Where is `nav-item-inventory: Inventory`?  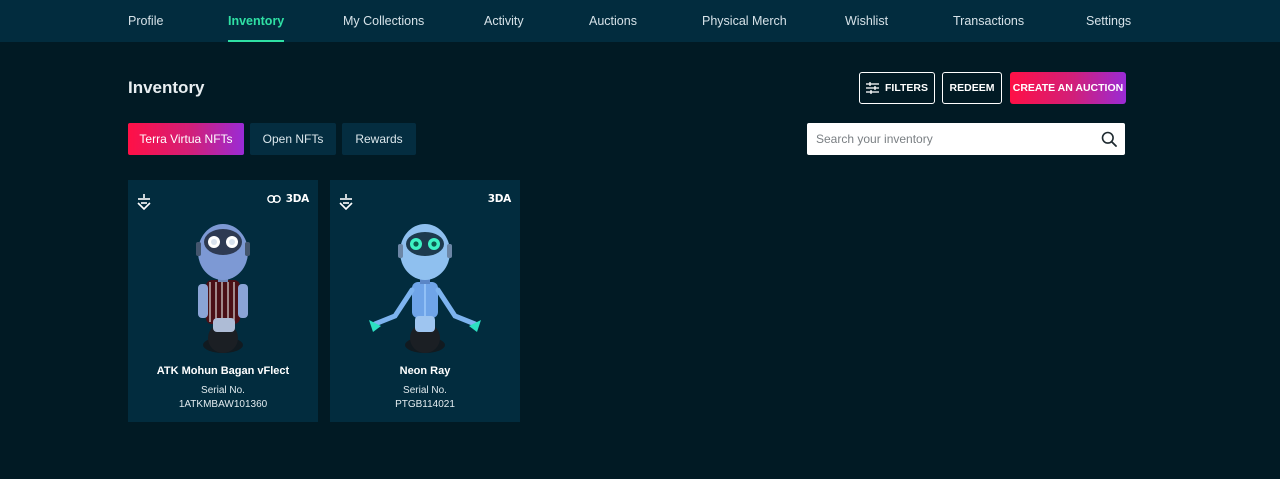 nav-item-inventory: Inventory is located at coordinates (256, 21).